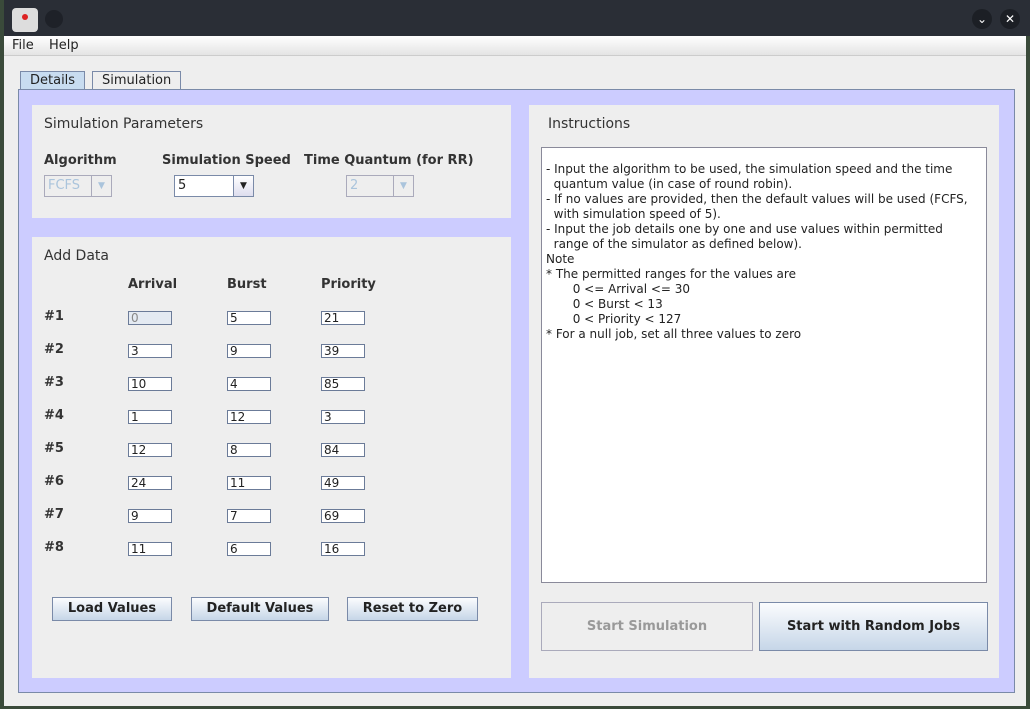 Image resolution: width=1030 pixels, height=709 pixels. Describe the element at coordinates (25, 20) in the screenshot. I see `java-app-icon` at that location.